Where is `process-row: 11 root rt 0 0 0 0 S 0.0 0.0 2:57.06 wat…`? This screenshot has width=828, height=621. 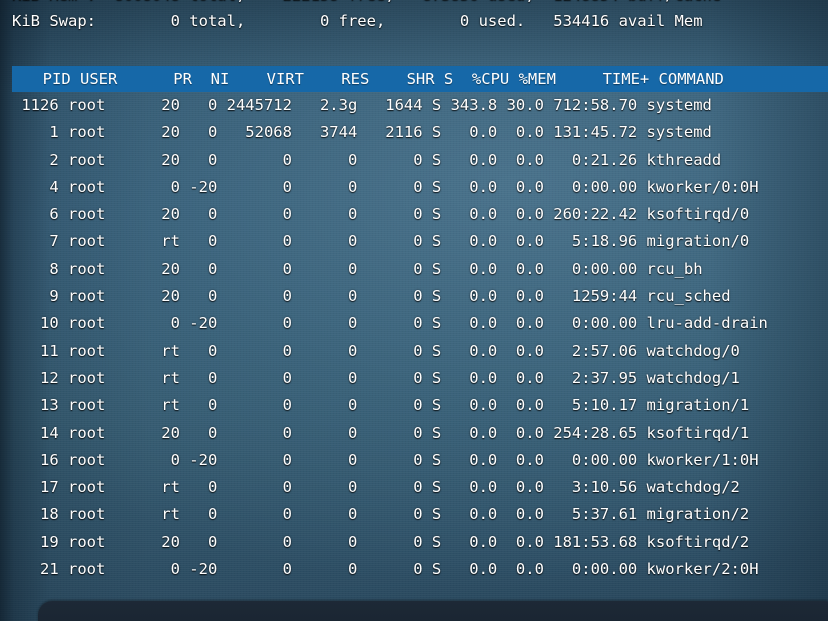
process-row: 11 root rt 0 0 0 0 S 0.0 0.0 2:57.06 wat… is located at coordinates (414, 351).